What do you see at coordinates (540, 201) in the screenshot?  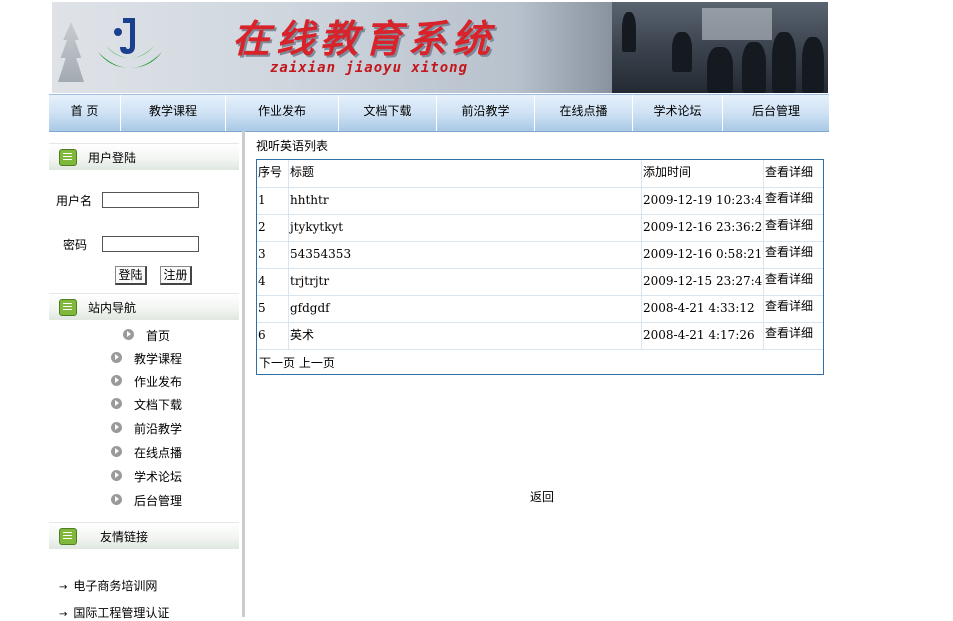 I see `table-row: 1 hhthtr 2009-12-19 10:23:42 查看详细` at bounding box center [540, 201].